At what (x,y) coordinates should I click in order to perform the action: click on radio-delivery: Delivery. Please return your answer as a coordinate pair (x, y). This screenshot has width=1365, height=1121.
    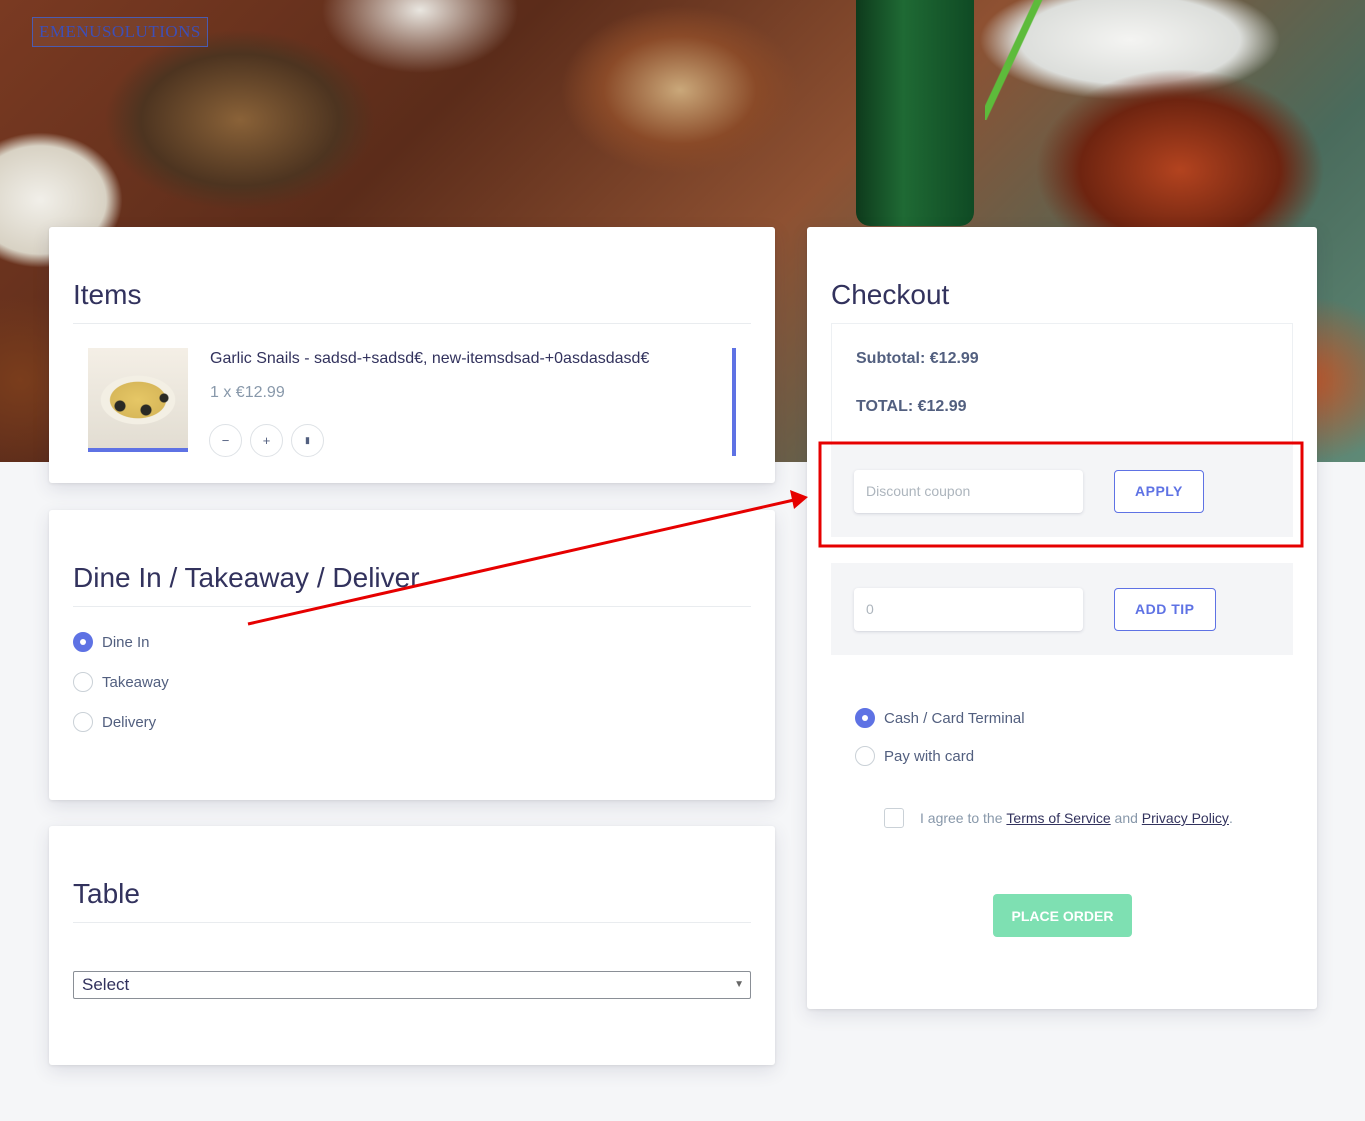
    Looking at the image, I should click on (412, 722).